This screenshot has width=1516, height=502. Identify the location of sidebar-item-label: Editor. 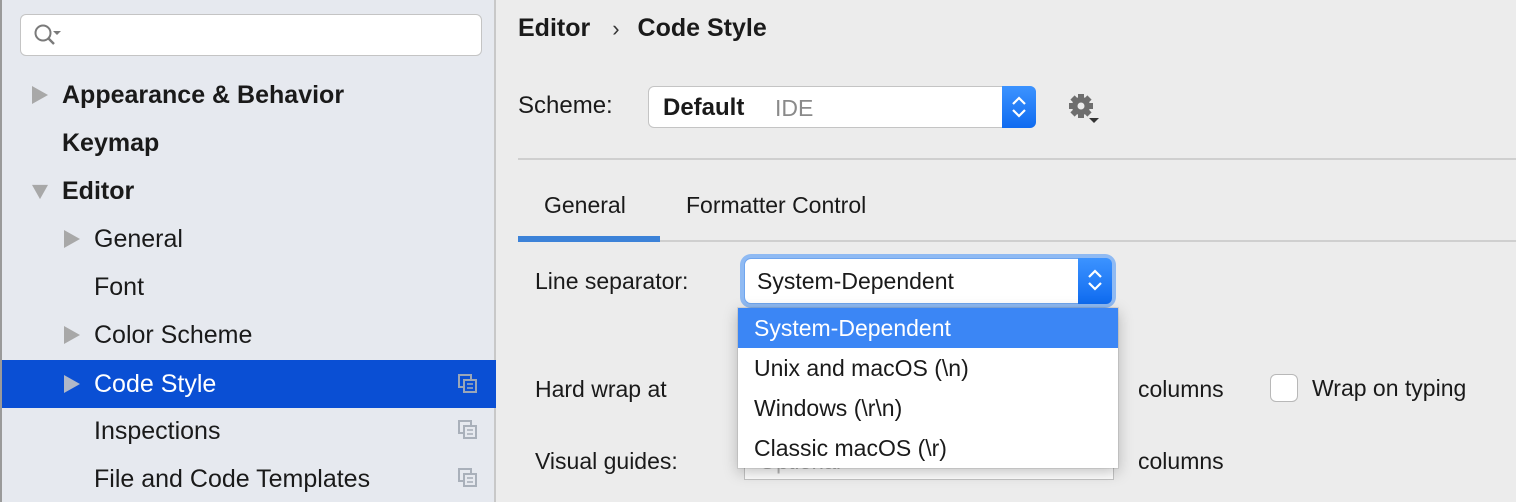
(98, 190).